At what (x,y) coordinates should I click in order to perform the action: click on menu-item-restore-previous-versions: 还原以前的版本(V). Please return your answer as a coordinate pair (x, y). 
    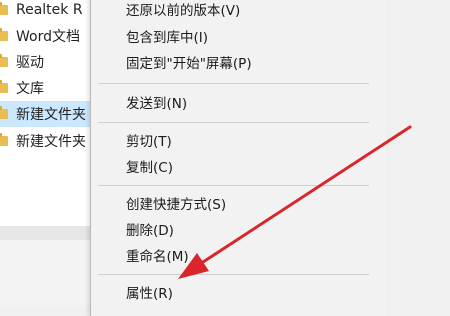
    Looking at the image, I should click on (239, 11).